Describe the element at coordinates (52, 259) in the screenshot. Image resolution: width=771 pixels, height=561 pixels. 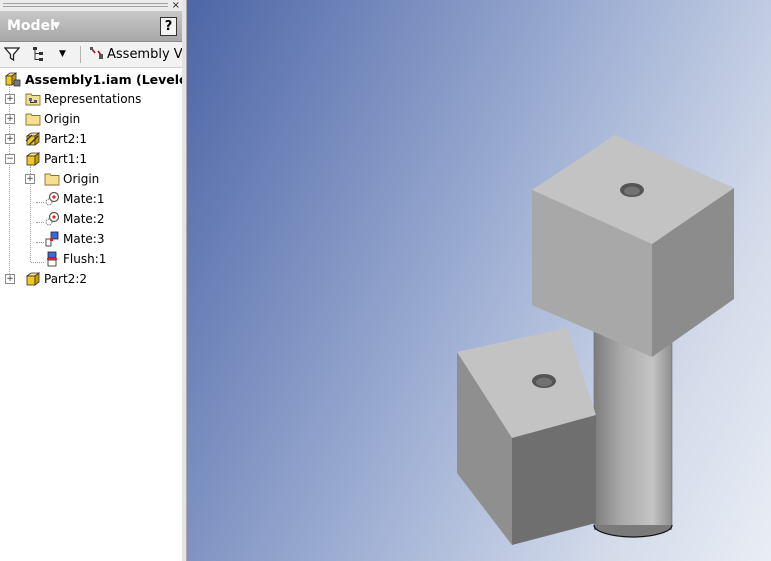
I see `flush-constraint-icon` at that location.